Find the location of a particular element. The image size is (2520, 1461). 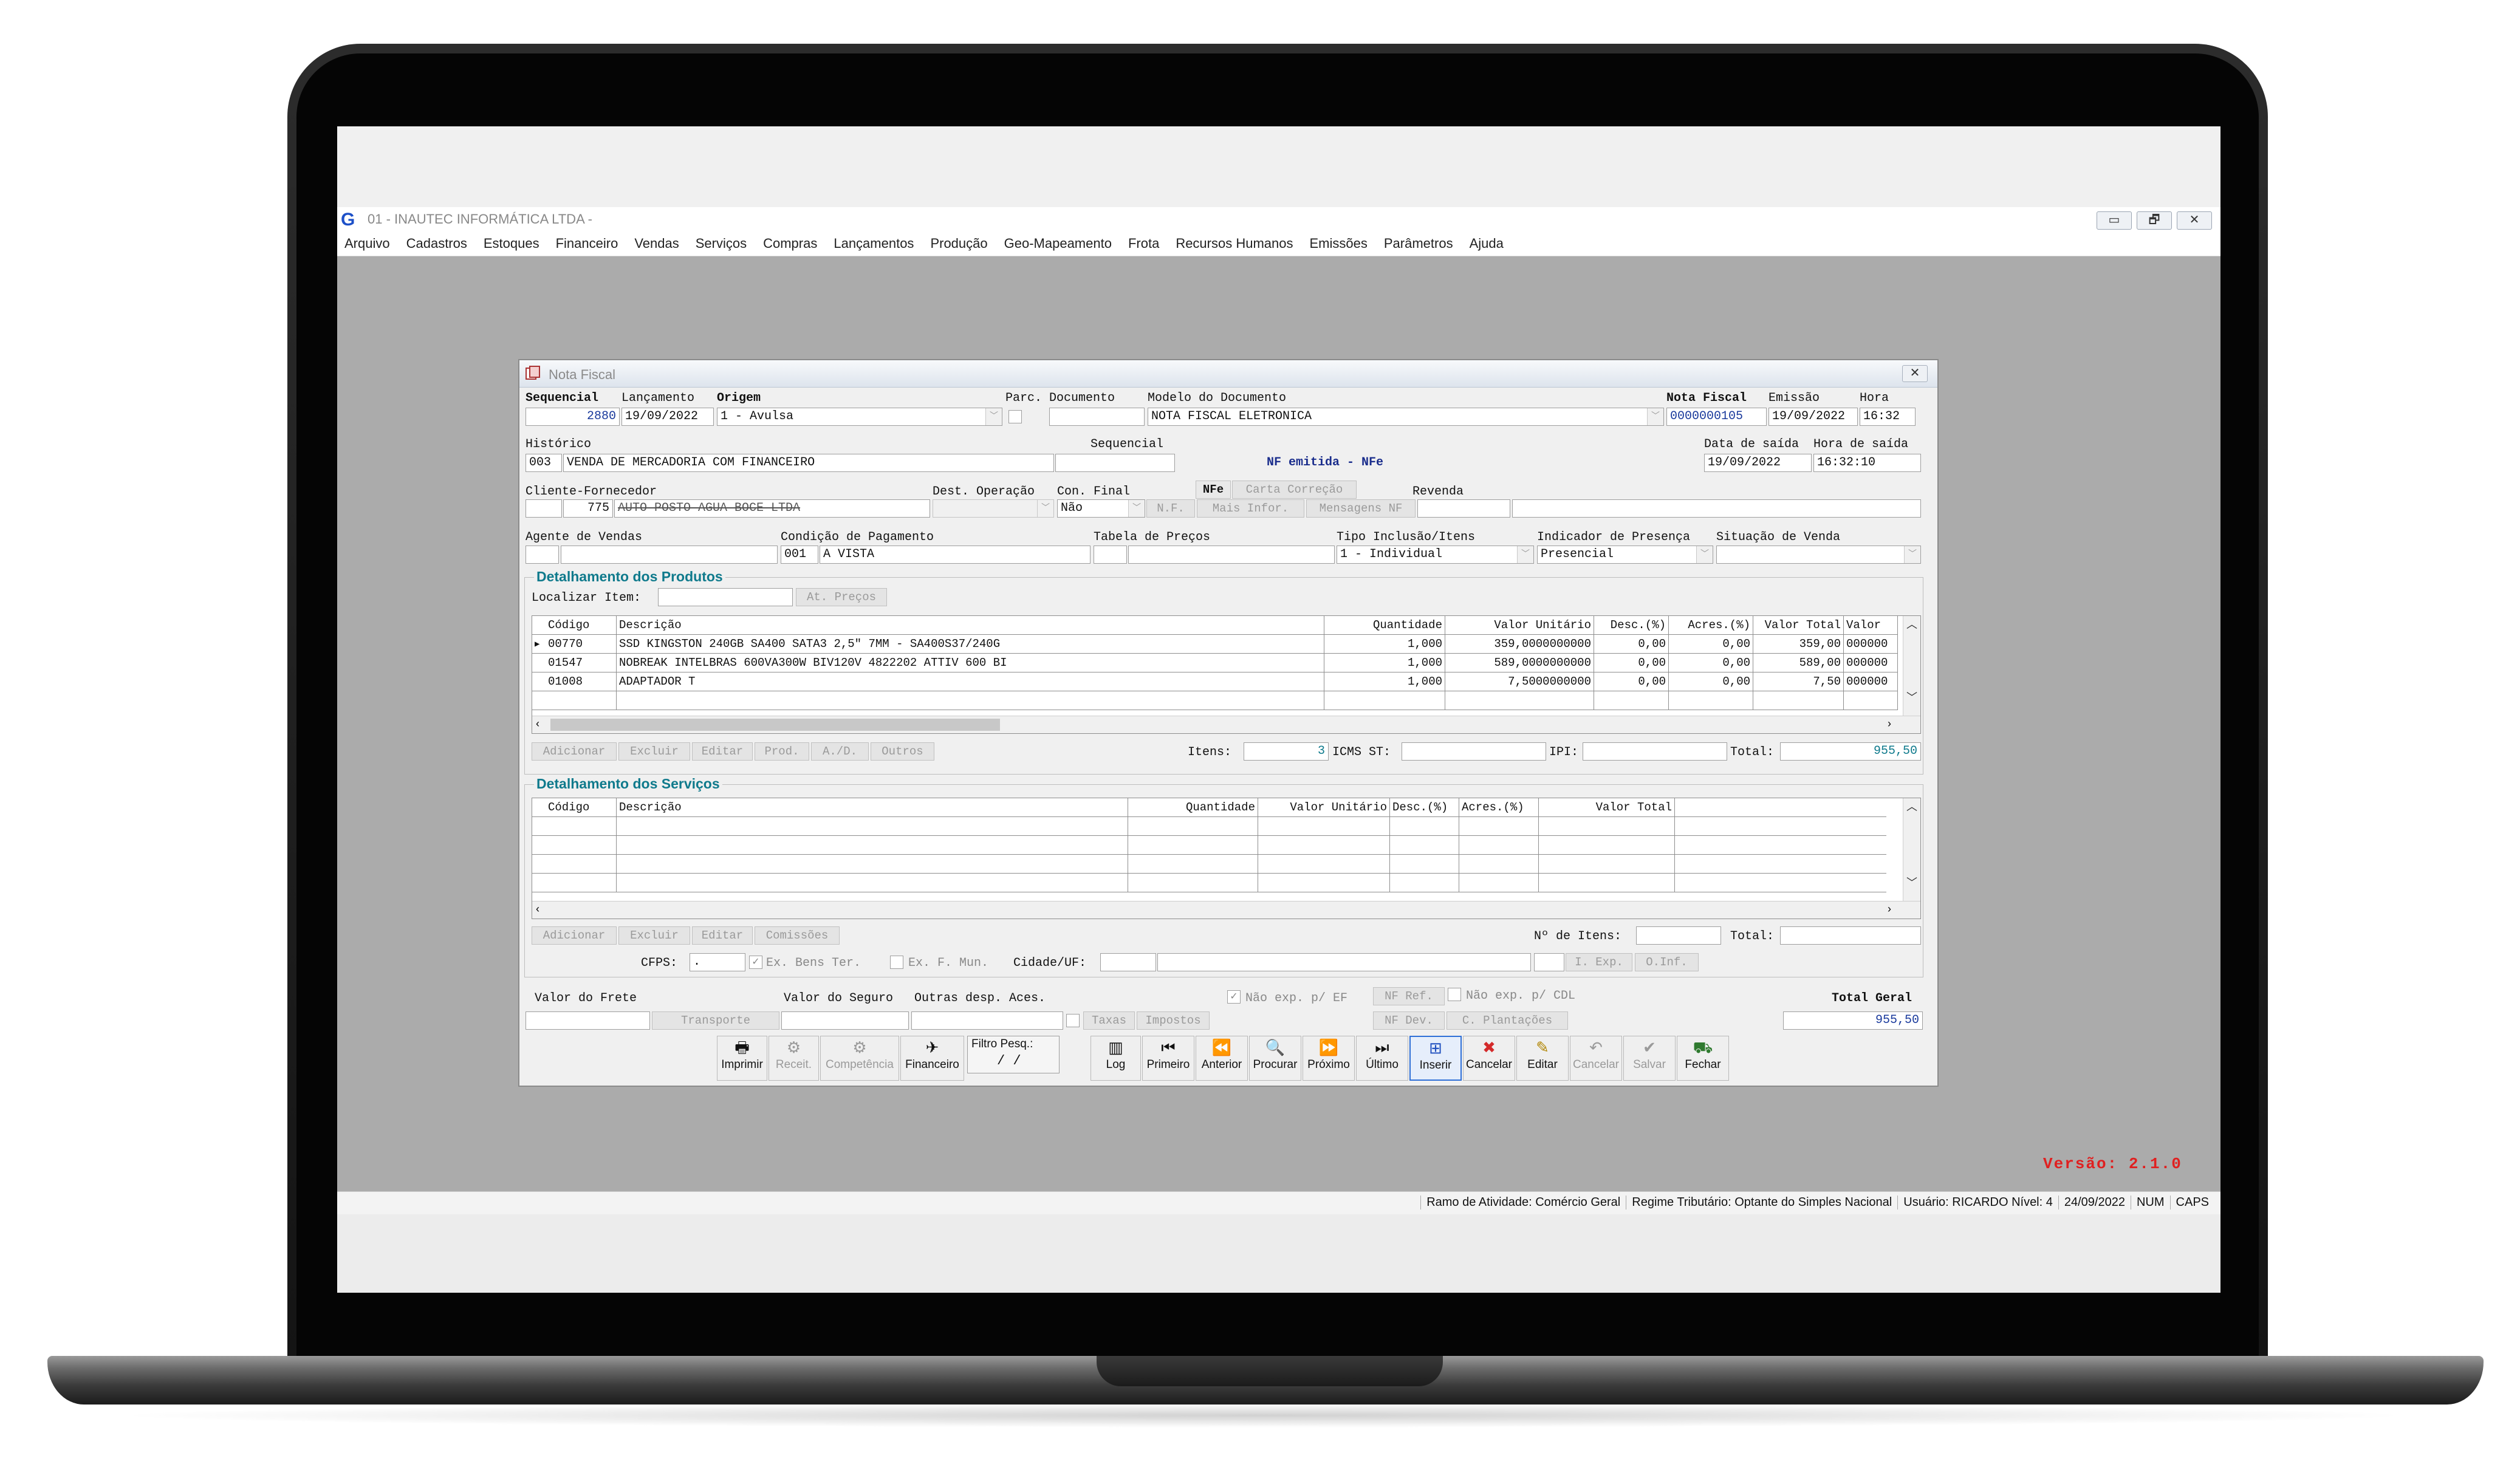

nf-ref-button: NF Ref. is located at coordinates (1409, 996).